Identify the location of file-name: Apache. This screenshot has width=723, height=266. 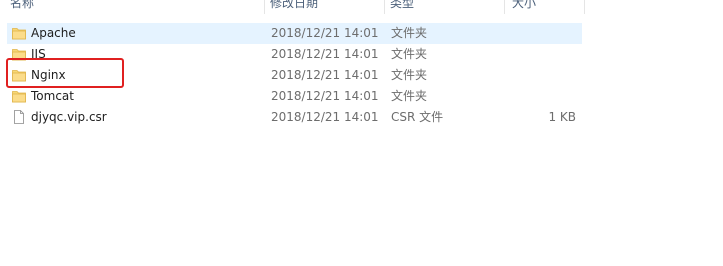
(53, 33).